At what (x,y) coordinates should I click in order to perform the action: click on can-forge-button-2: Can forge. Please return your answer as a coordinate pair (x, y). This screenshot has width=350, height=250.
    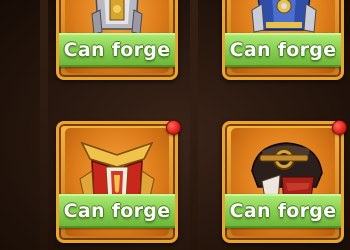
    Looking at the image, I should click on (283, 50).